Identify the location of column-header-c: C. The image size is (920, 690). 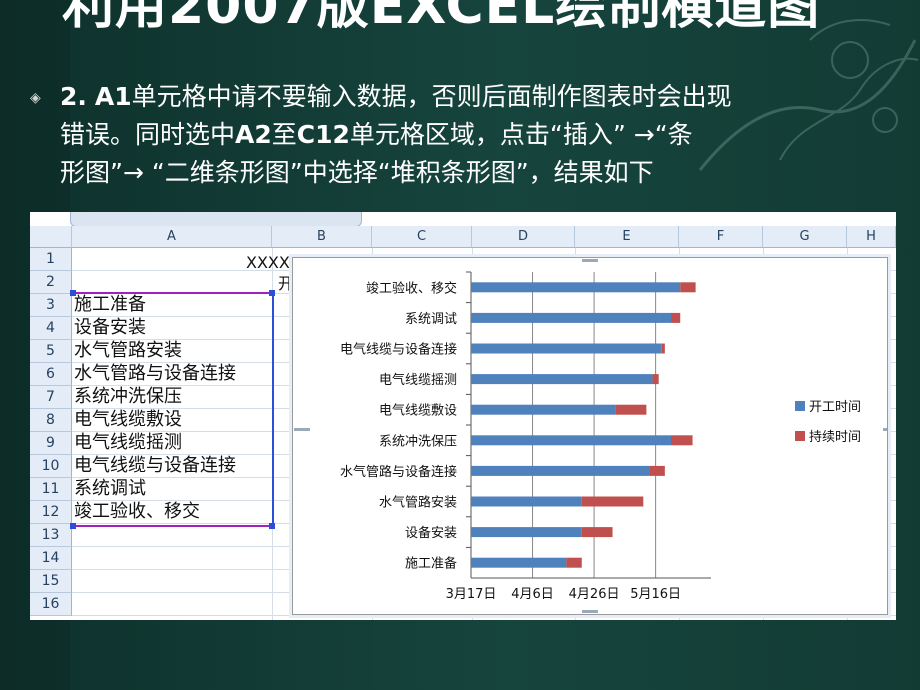
(422, 237).